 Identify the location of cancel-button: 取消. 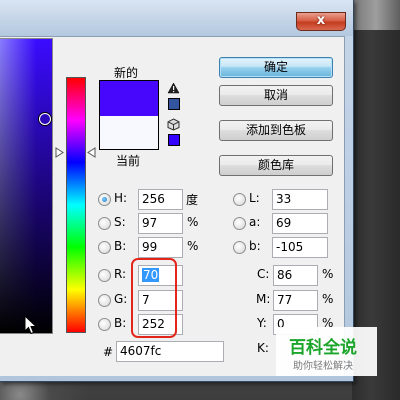
(276, 95).